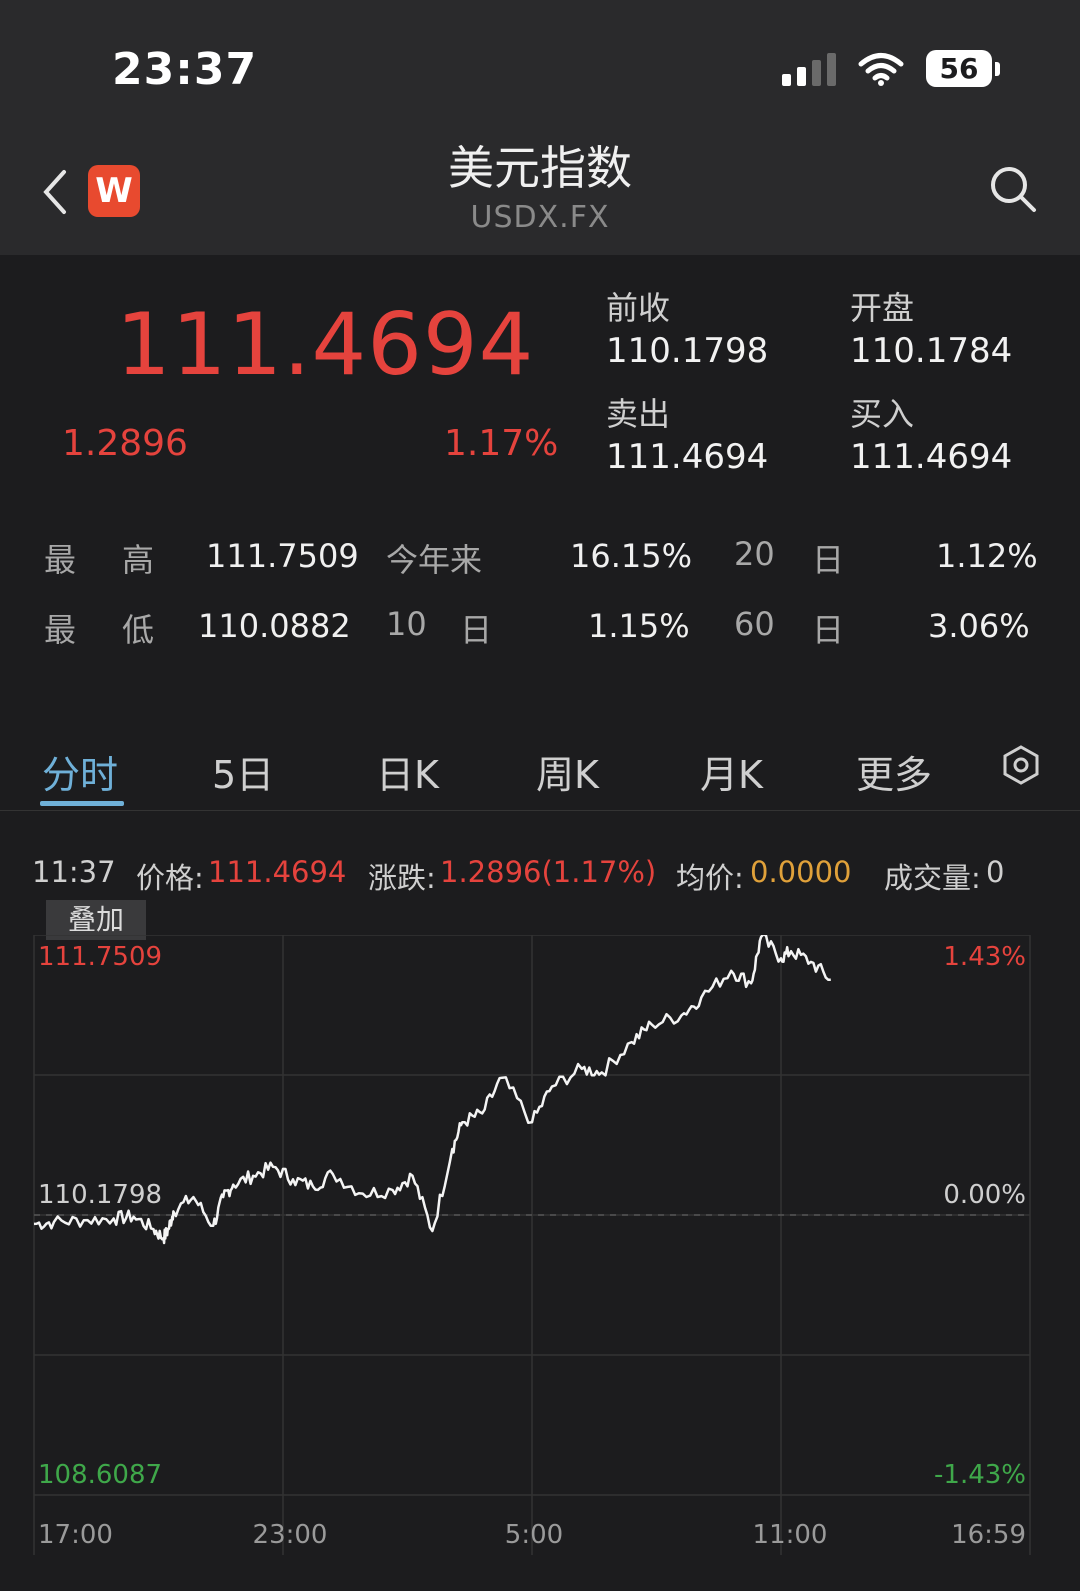  I want to click on active-tab-indicator, so click(82, 803).